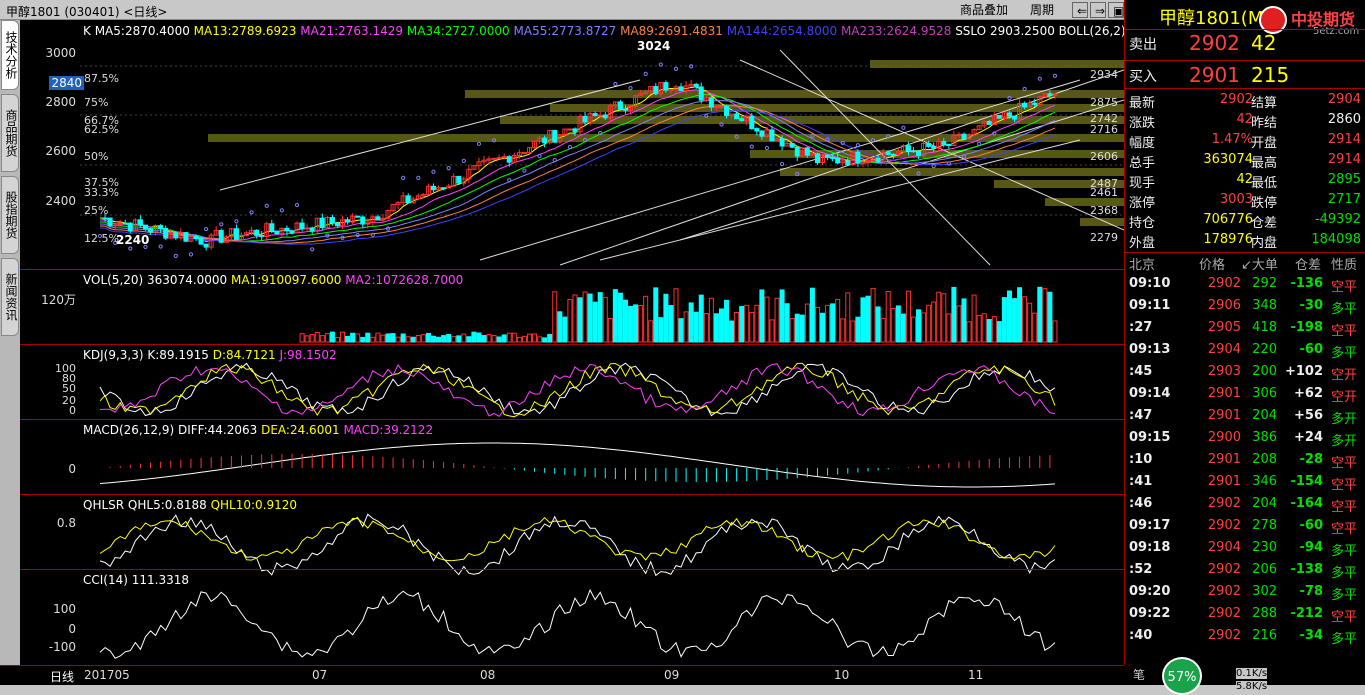  I want to click on tick-row: 09:22 2902 288 -212 空平, so click(1245, 615).